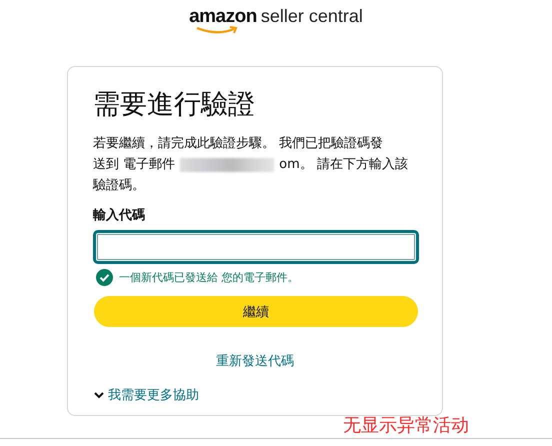  What do you see at coordinates (174, 105) in the screenshot?
I see `page-title: 需要進行驗證` at bounding box center [174, 105].